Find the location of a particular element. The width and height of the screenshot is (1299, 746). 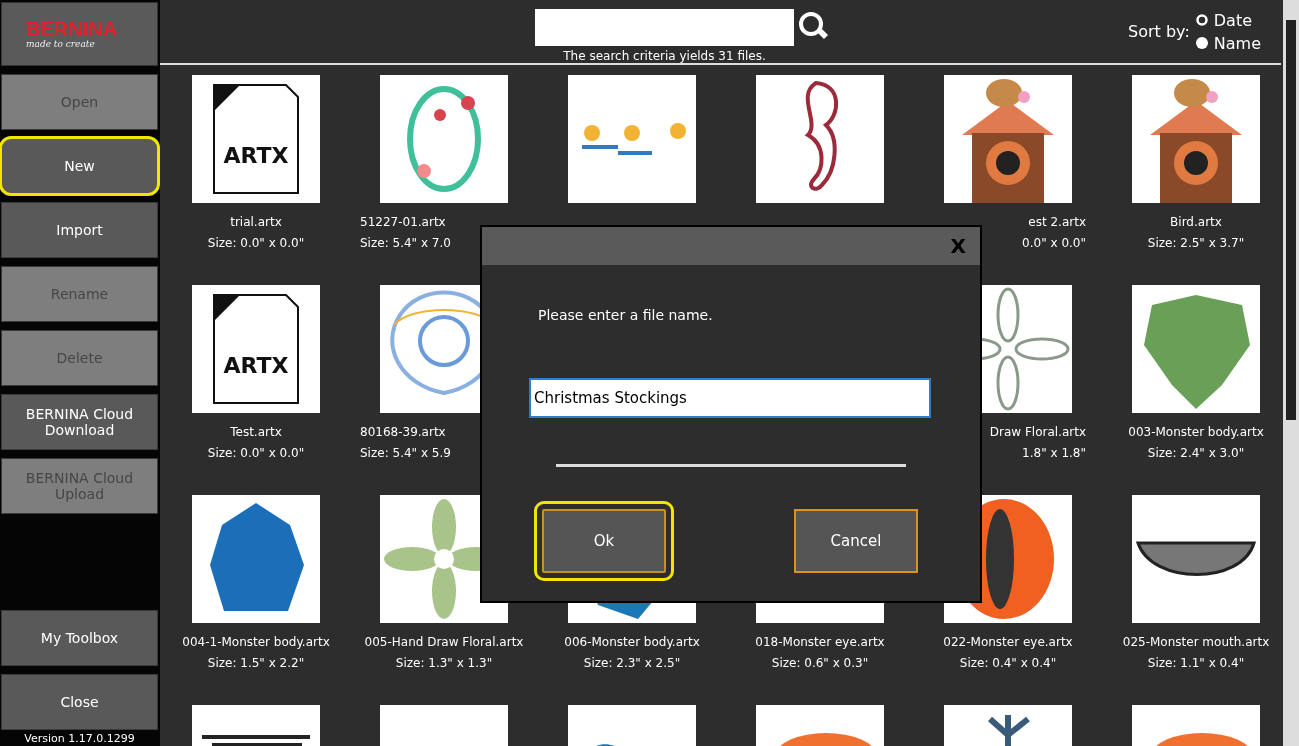

file-name: 51227-01.artx is located at coordinates (403, 222).